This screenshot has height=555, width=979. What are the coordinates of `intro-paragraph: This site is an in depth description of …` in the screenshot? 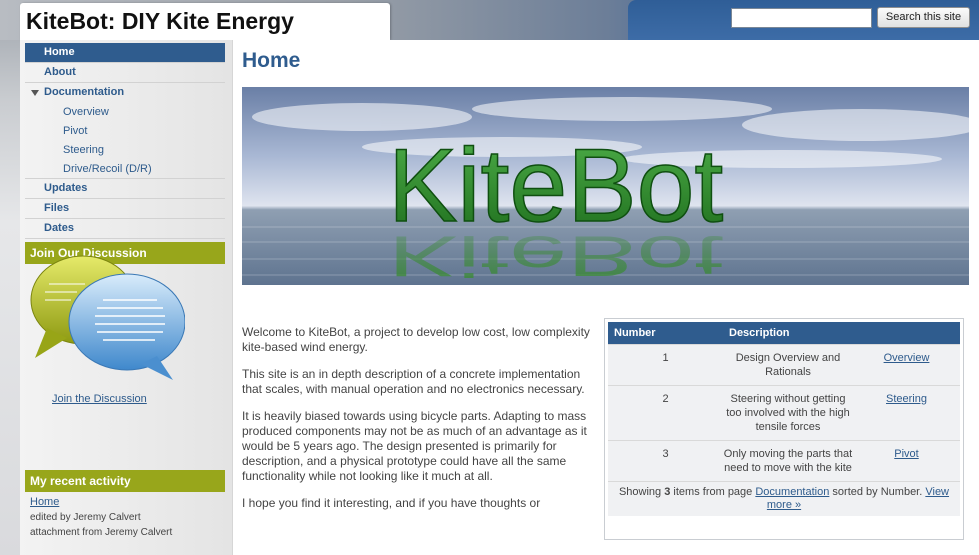 It's located at (413, 381).